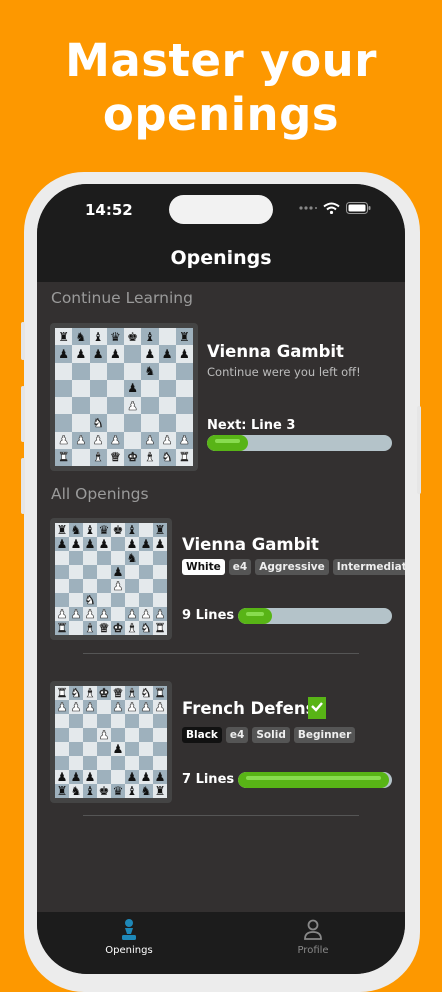 Image resolution: width=442 pixels, height=992 pixels. I want to click on tab-profile: Profile, so click(313, 937).